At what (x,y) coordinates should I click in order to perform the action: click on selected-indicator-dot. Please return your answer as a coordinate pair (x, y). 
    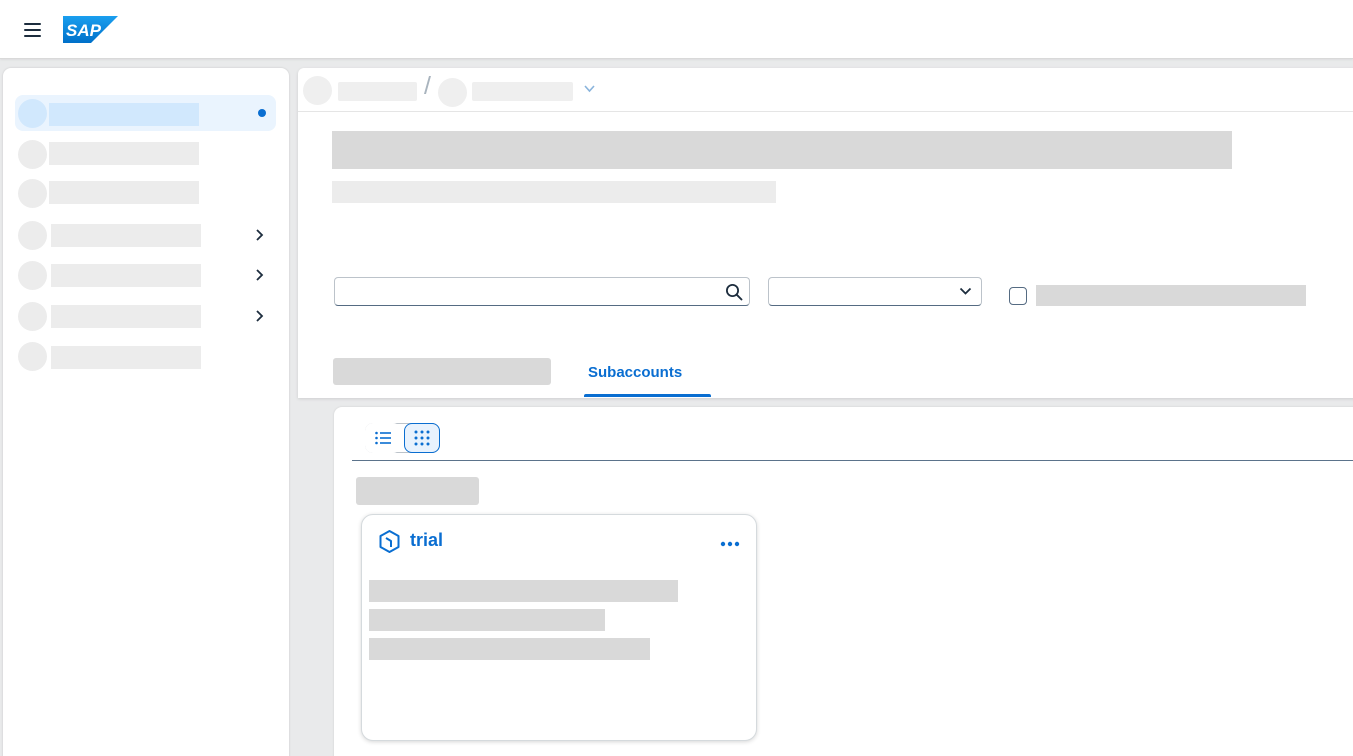
    Looking at the image, I should click on (262, 113).